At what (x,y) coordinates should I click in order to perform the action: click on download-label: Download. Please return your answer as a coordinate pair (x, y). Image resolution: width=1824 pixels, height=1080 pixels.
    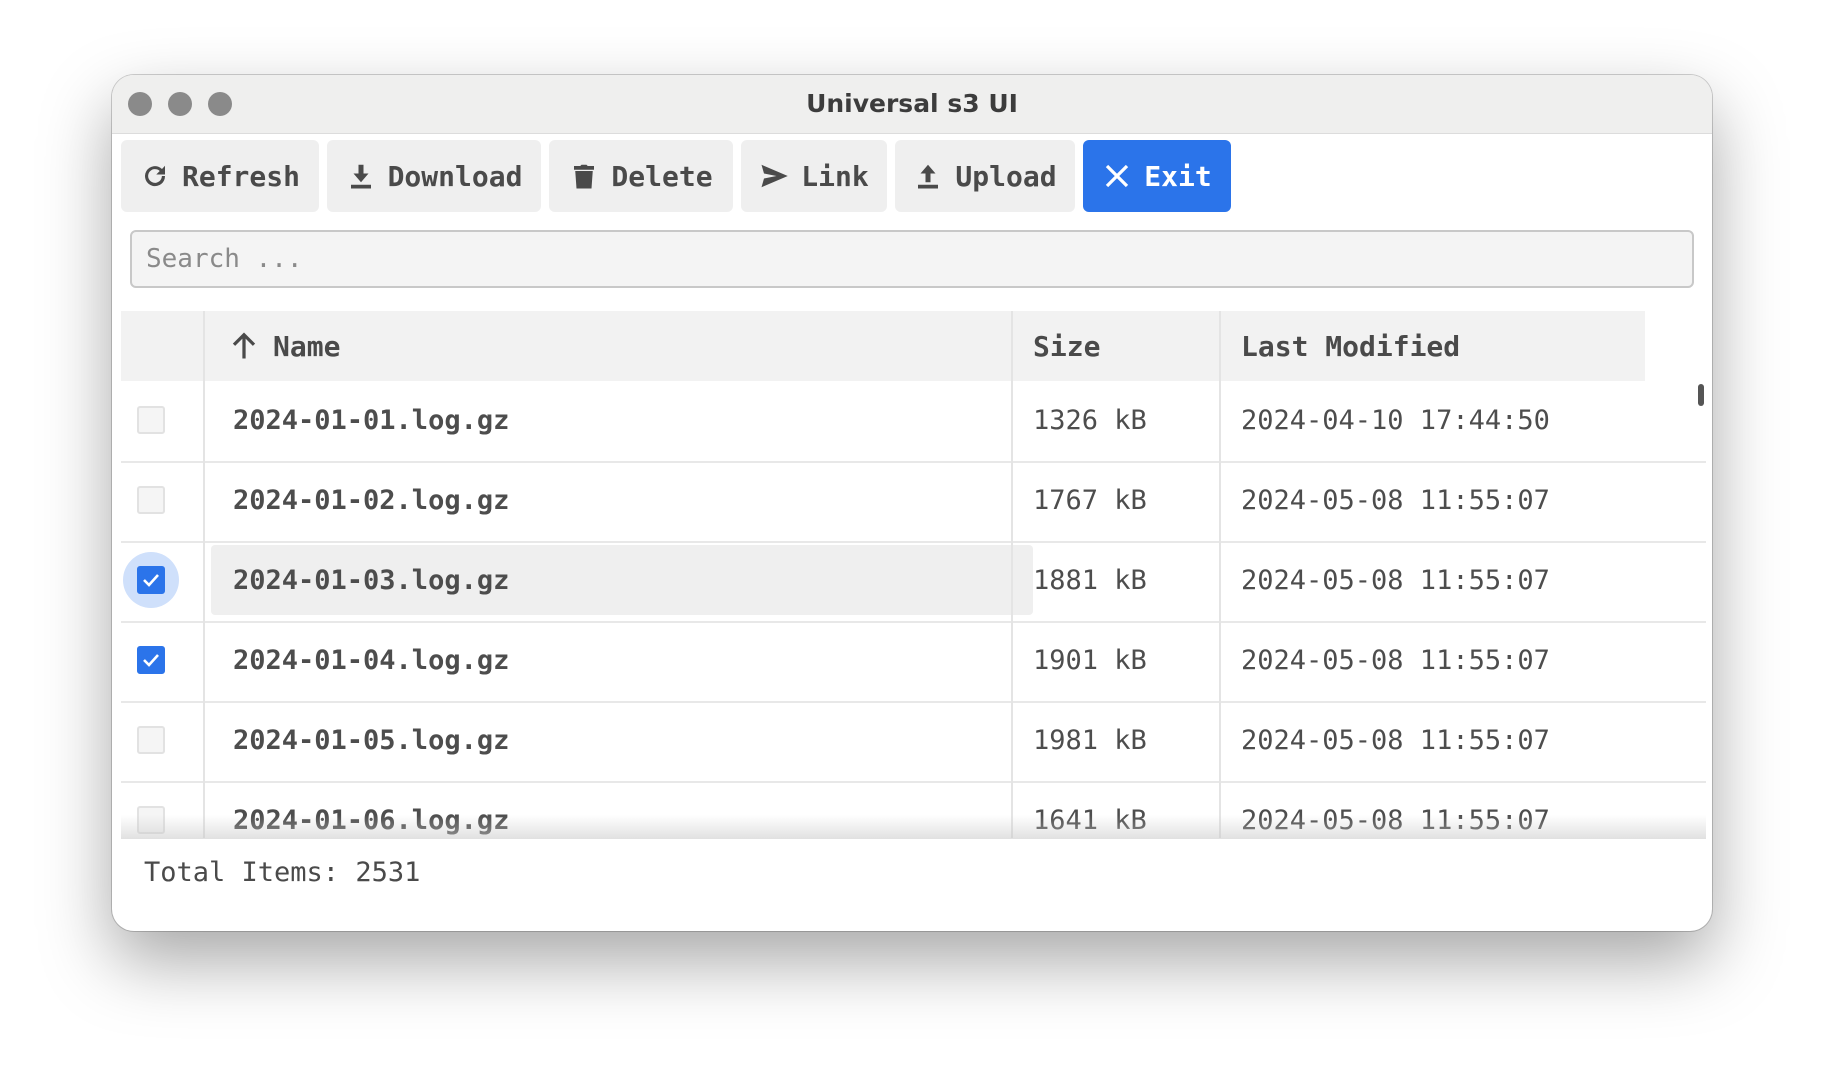
    Looking at the image, I should click on (455, 176).